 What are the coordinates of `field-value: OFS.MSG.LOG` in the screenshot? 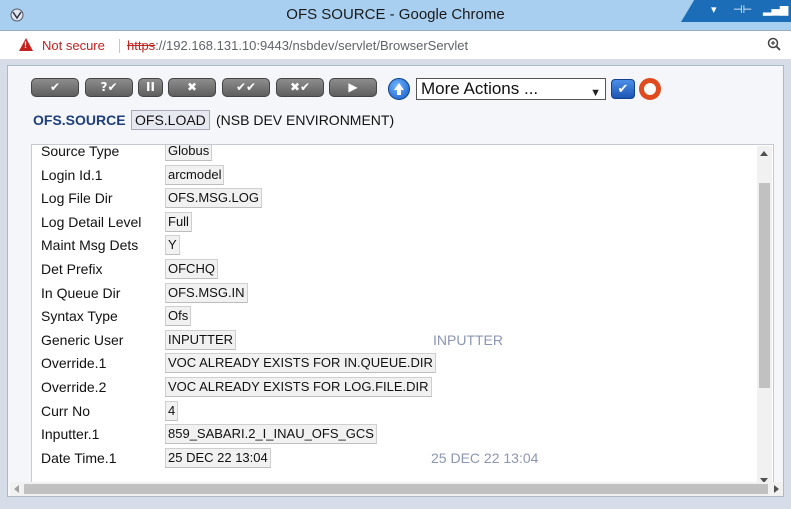 It's located at (214, 198).